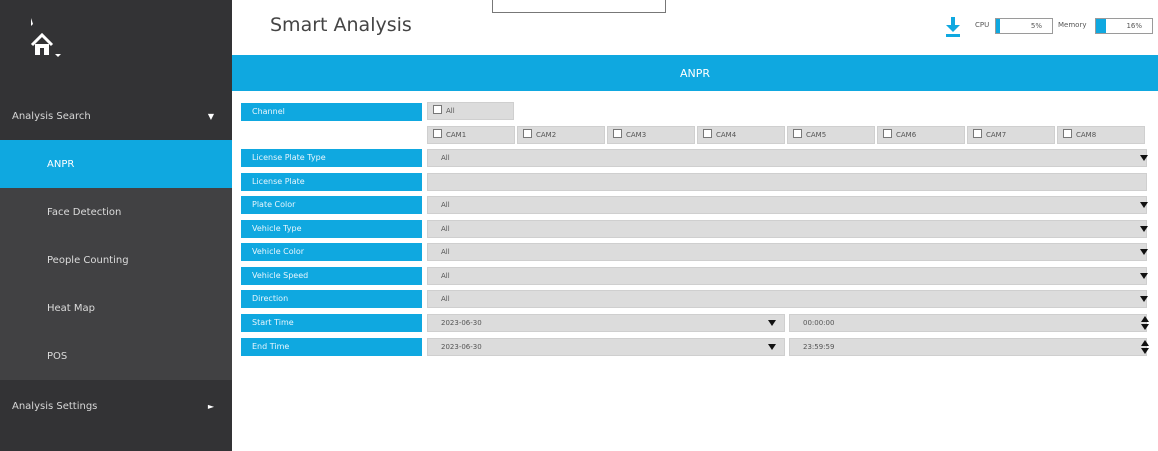  Describe the element at coordinates (116, 164) in the screenshot. I see `sidebar-item-anpr: ANPR` at that location.